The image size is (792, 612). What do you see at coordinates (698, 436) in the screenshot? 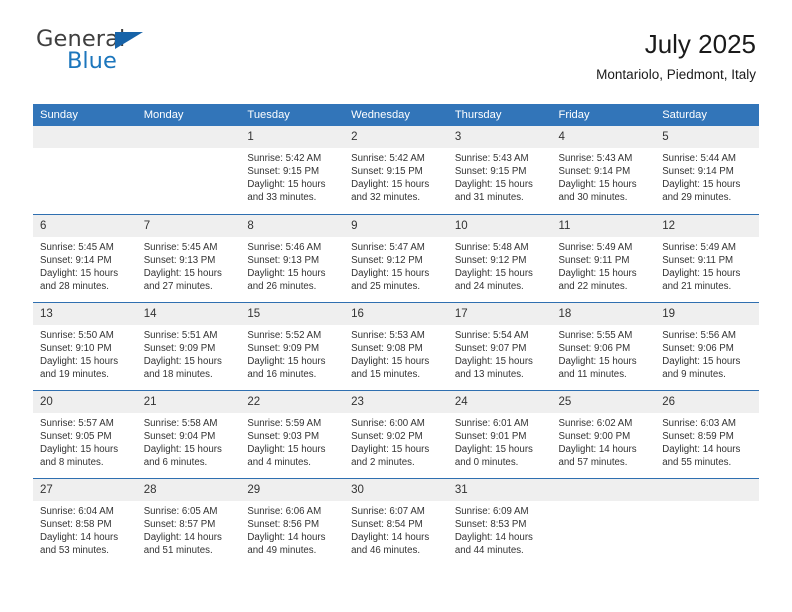
I see `day-sunset-text: Sunset: 8:59 PM` at bounding box center [698, 436].